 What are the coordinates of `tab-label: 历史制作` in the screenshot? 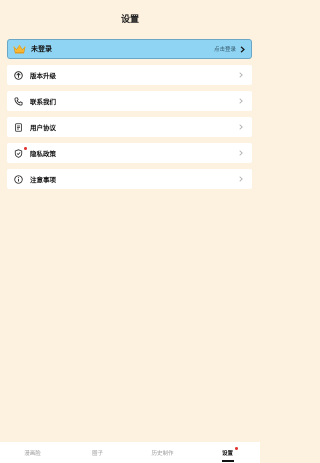 It's located at (162, 454).